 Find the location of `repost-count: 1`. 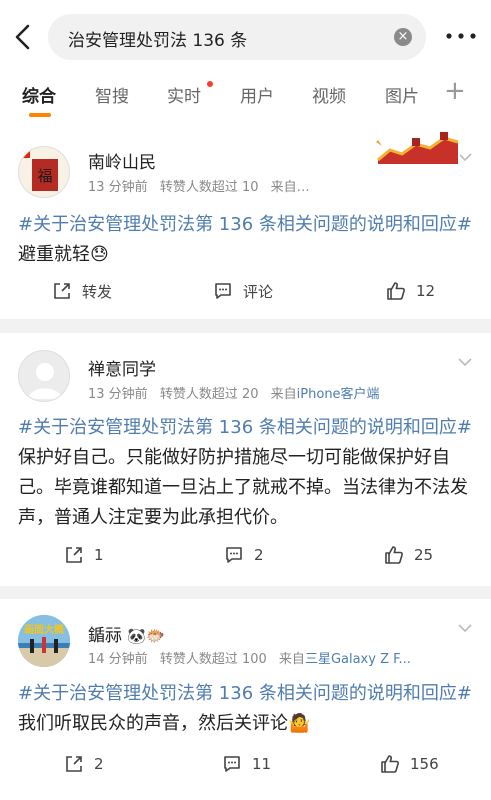

repost-count: 1 is located at coordinates (99, 555).